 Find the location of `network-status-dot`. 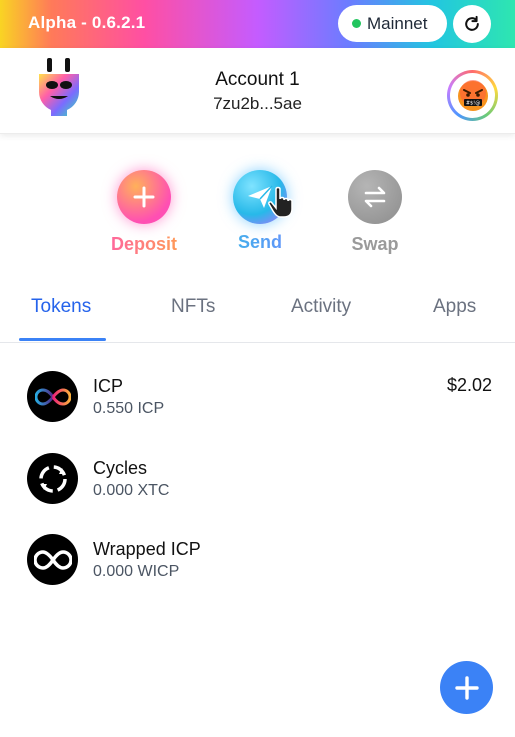

network-status-dot is located at coordinates (356, 23).